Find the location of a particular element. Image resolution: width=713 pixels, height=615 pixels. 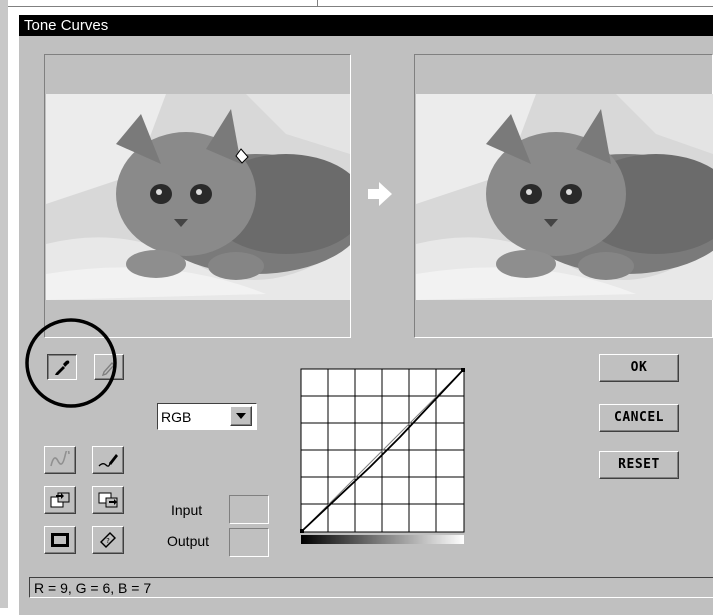

load-icon is located at coordinates (60, 500).